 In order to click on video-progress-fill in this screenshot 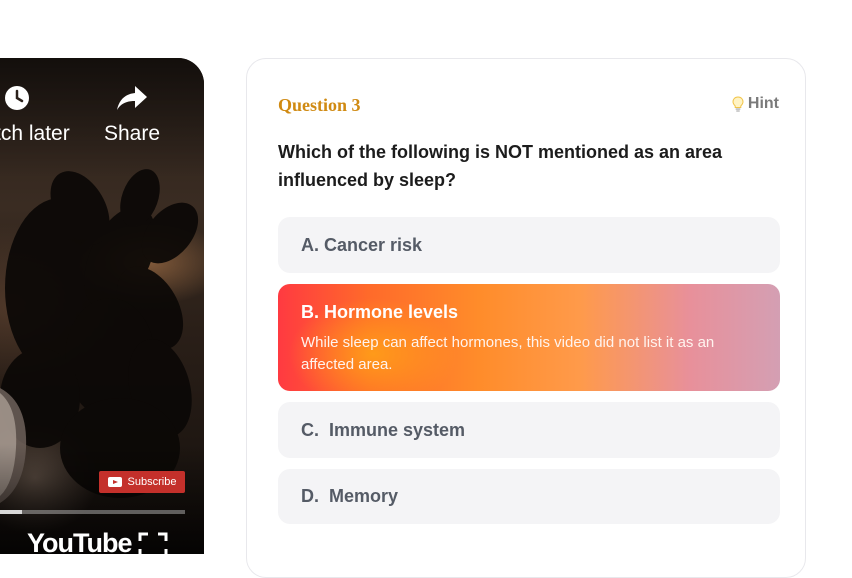, I will do `click(11, 512)`.